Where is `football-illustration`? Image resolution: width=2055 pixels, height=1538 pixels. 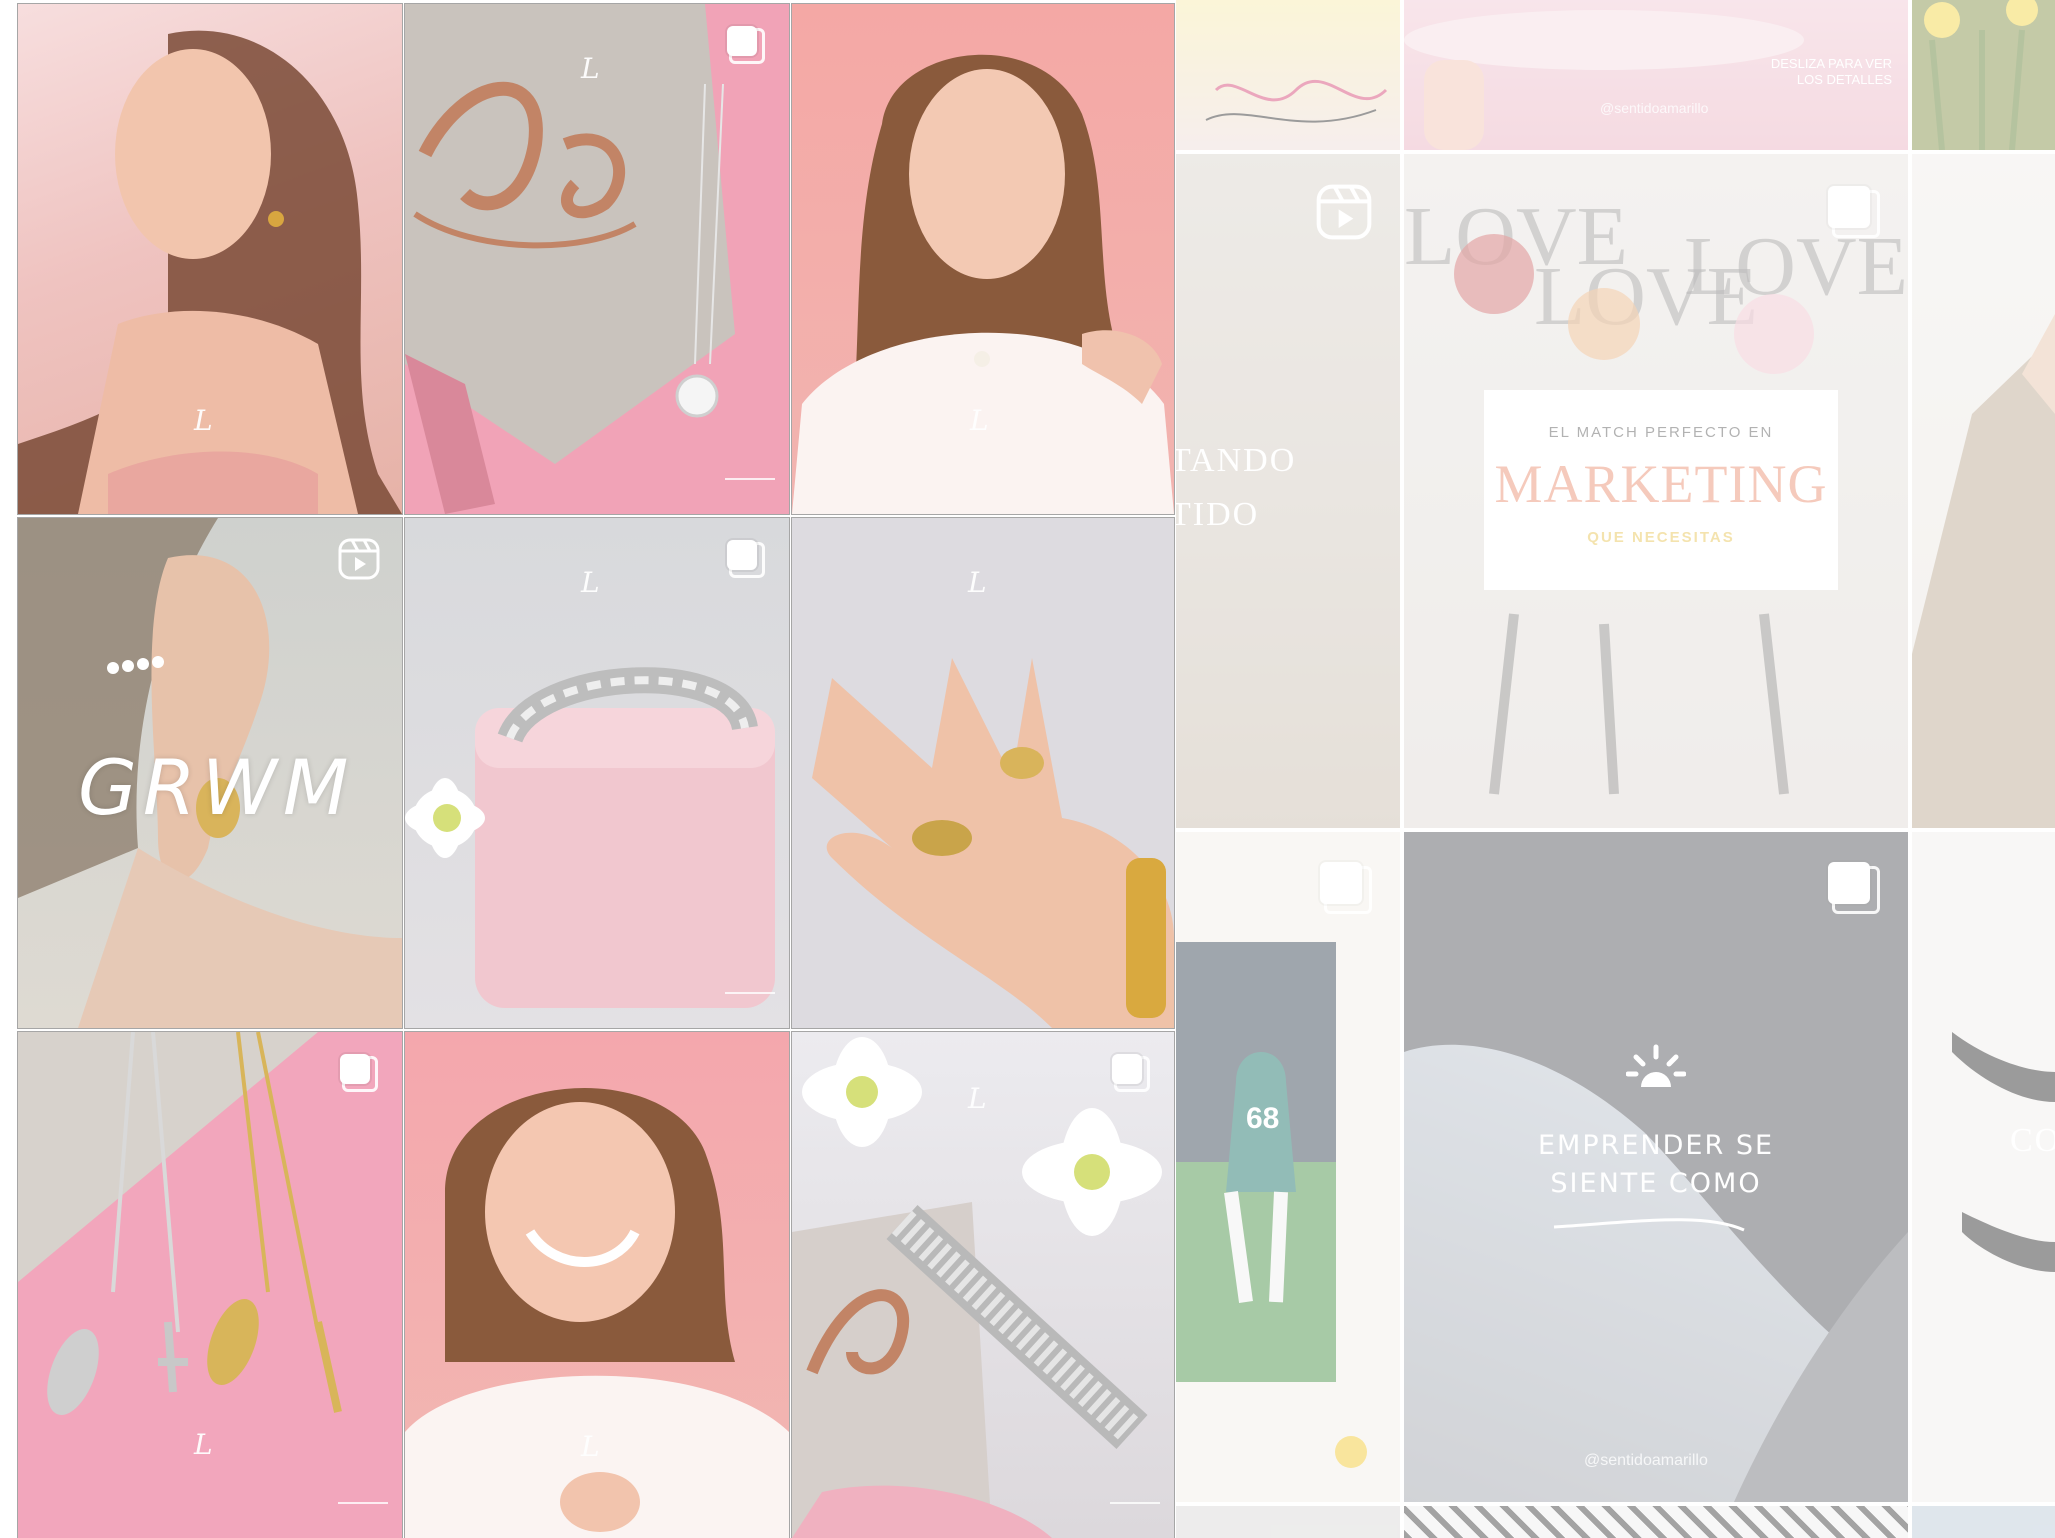
football-illustration is located at coordinates (1271, 1205).